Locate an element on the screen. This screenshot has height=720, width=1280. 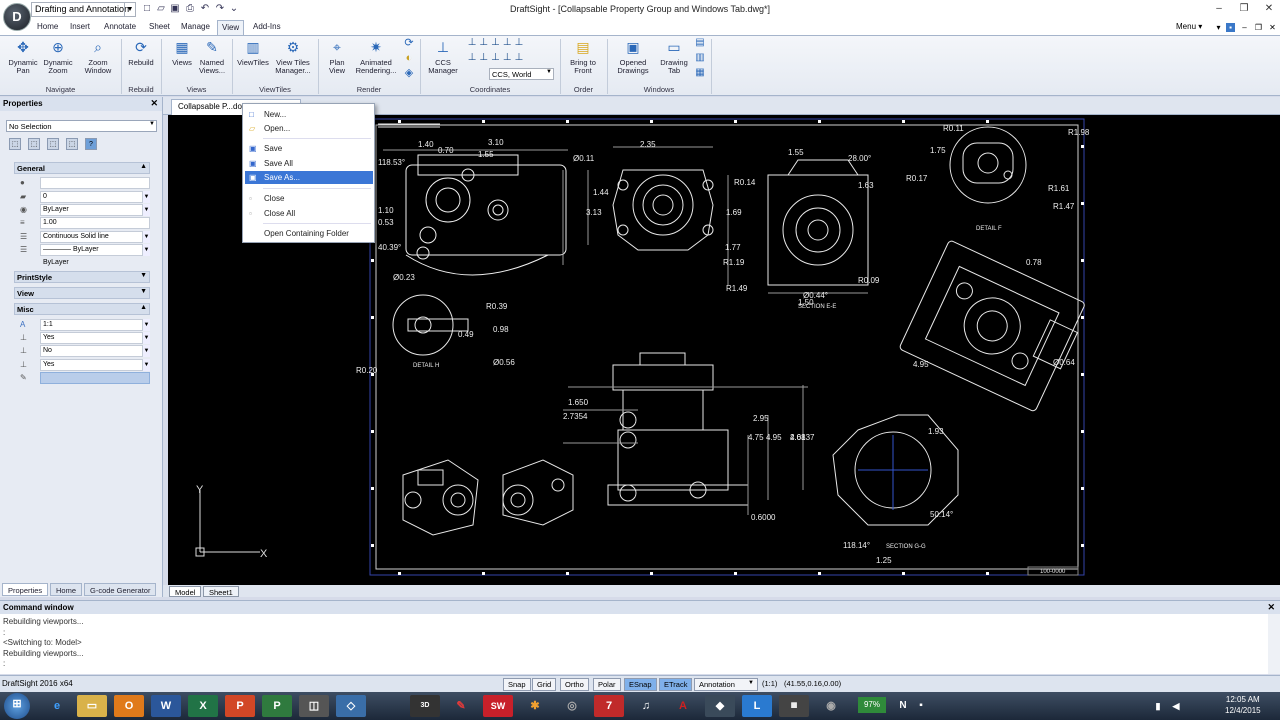
etrack-toggle: ETrack is located at coordinates (676, 684).